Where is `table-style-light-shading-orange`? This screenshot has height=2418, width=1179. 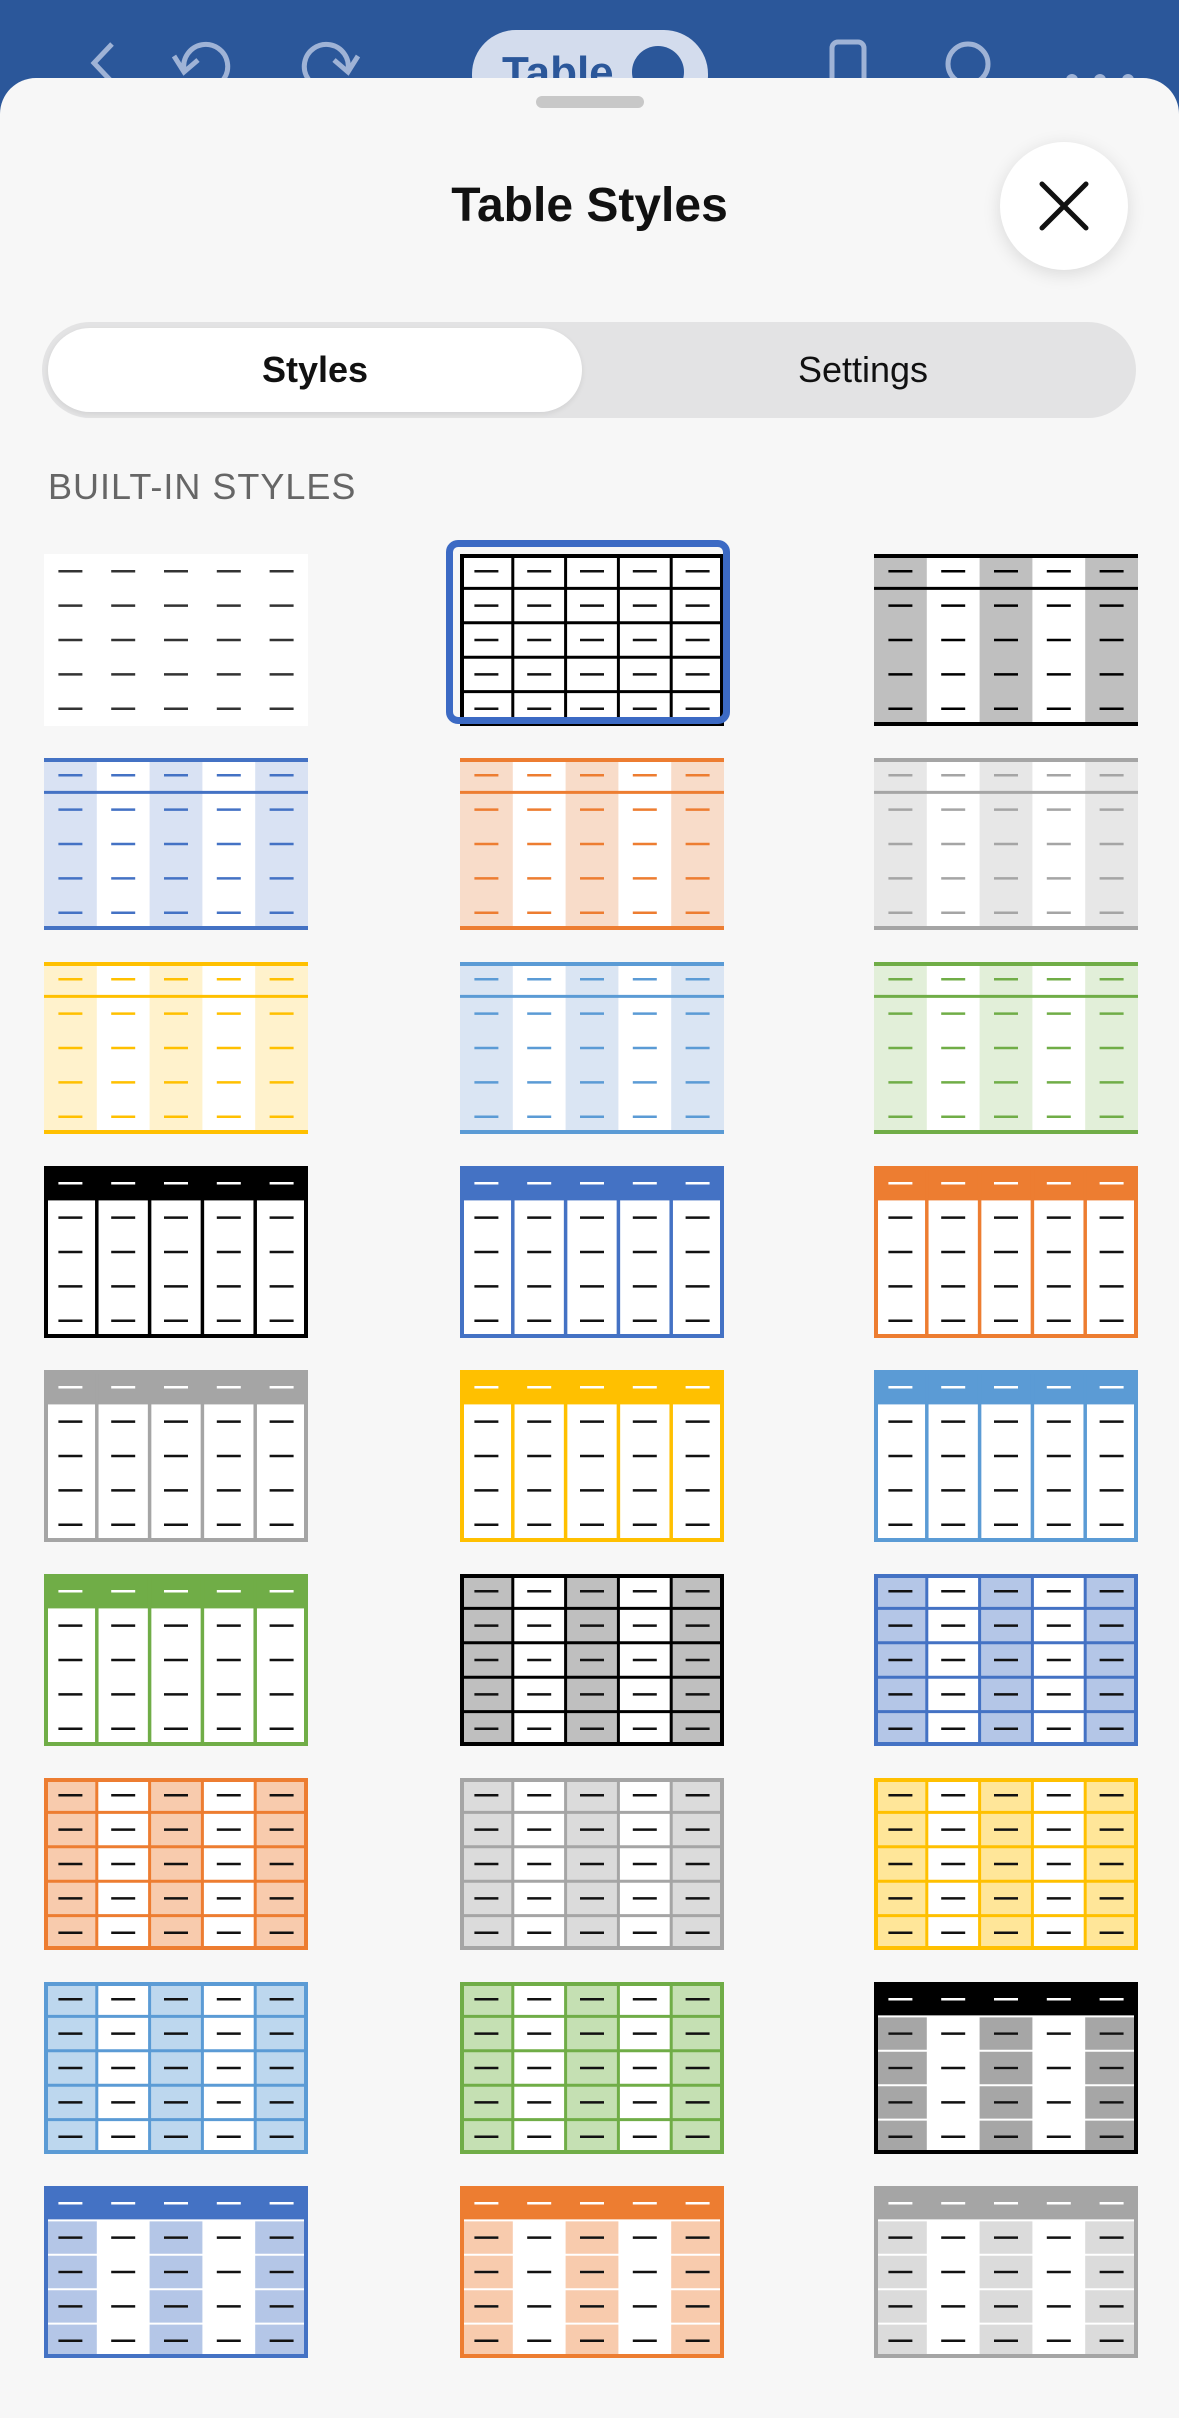 table-style-light-shading-orange is located at coordinates (592, 844).